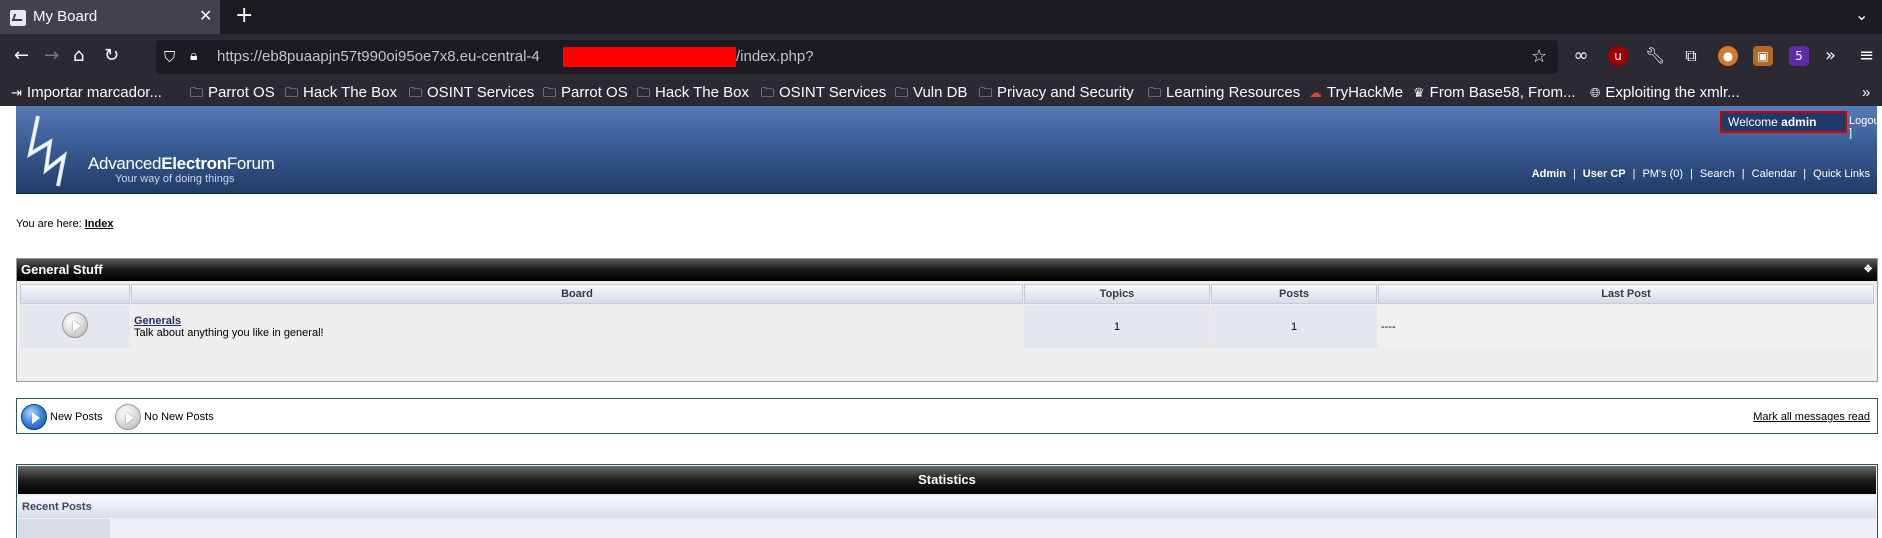  What do you see at coordinates (1866, 92) in the screenshot?
I see `more-bookmarks-icon: »` at bounding box center [1866, 92].